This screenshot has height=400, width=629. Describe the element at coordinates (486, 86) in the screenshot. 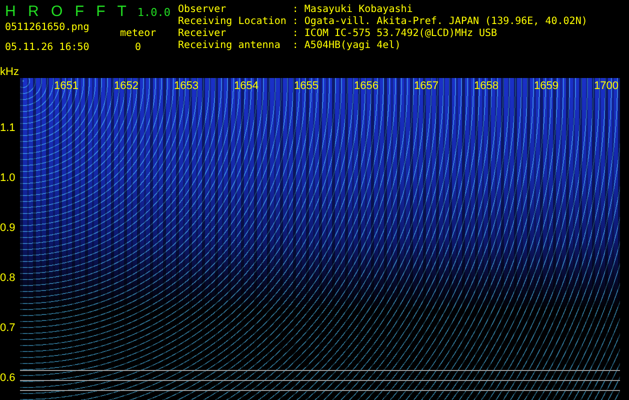

I see `time-label: 1658` at that location.